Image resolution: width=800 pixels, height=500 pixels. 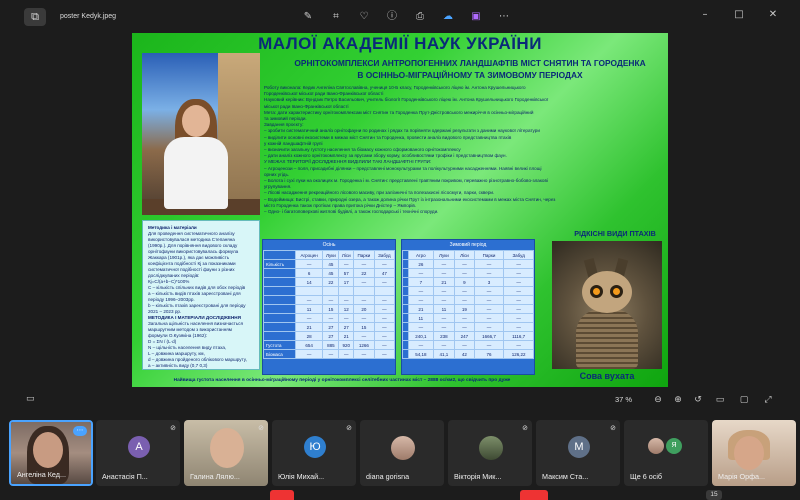 What do you see at coordinates (518, 354) in the screenshot?
I see `table-cell: 126,22` at bounding box center [518, 354].